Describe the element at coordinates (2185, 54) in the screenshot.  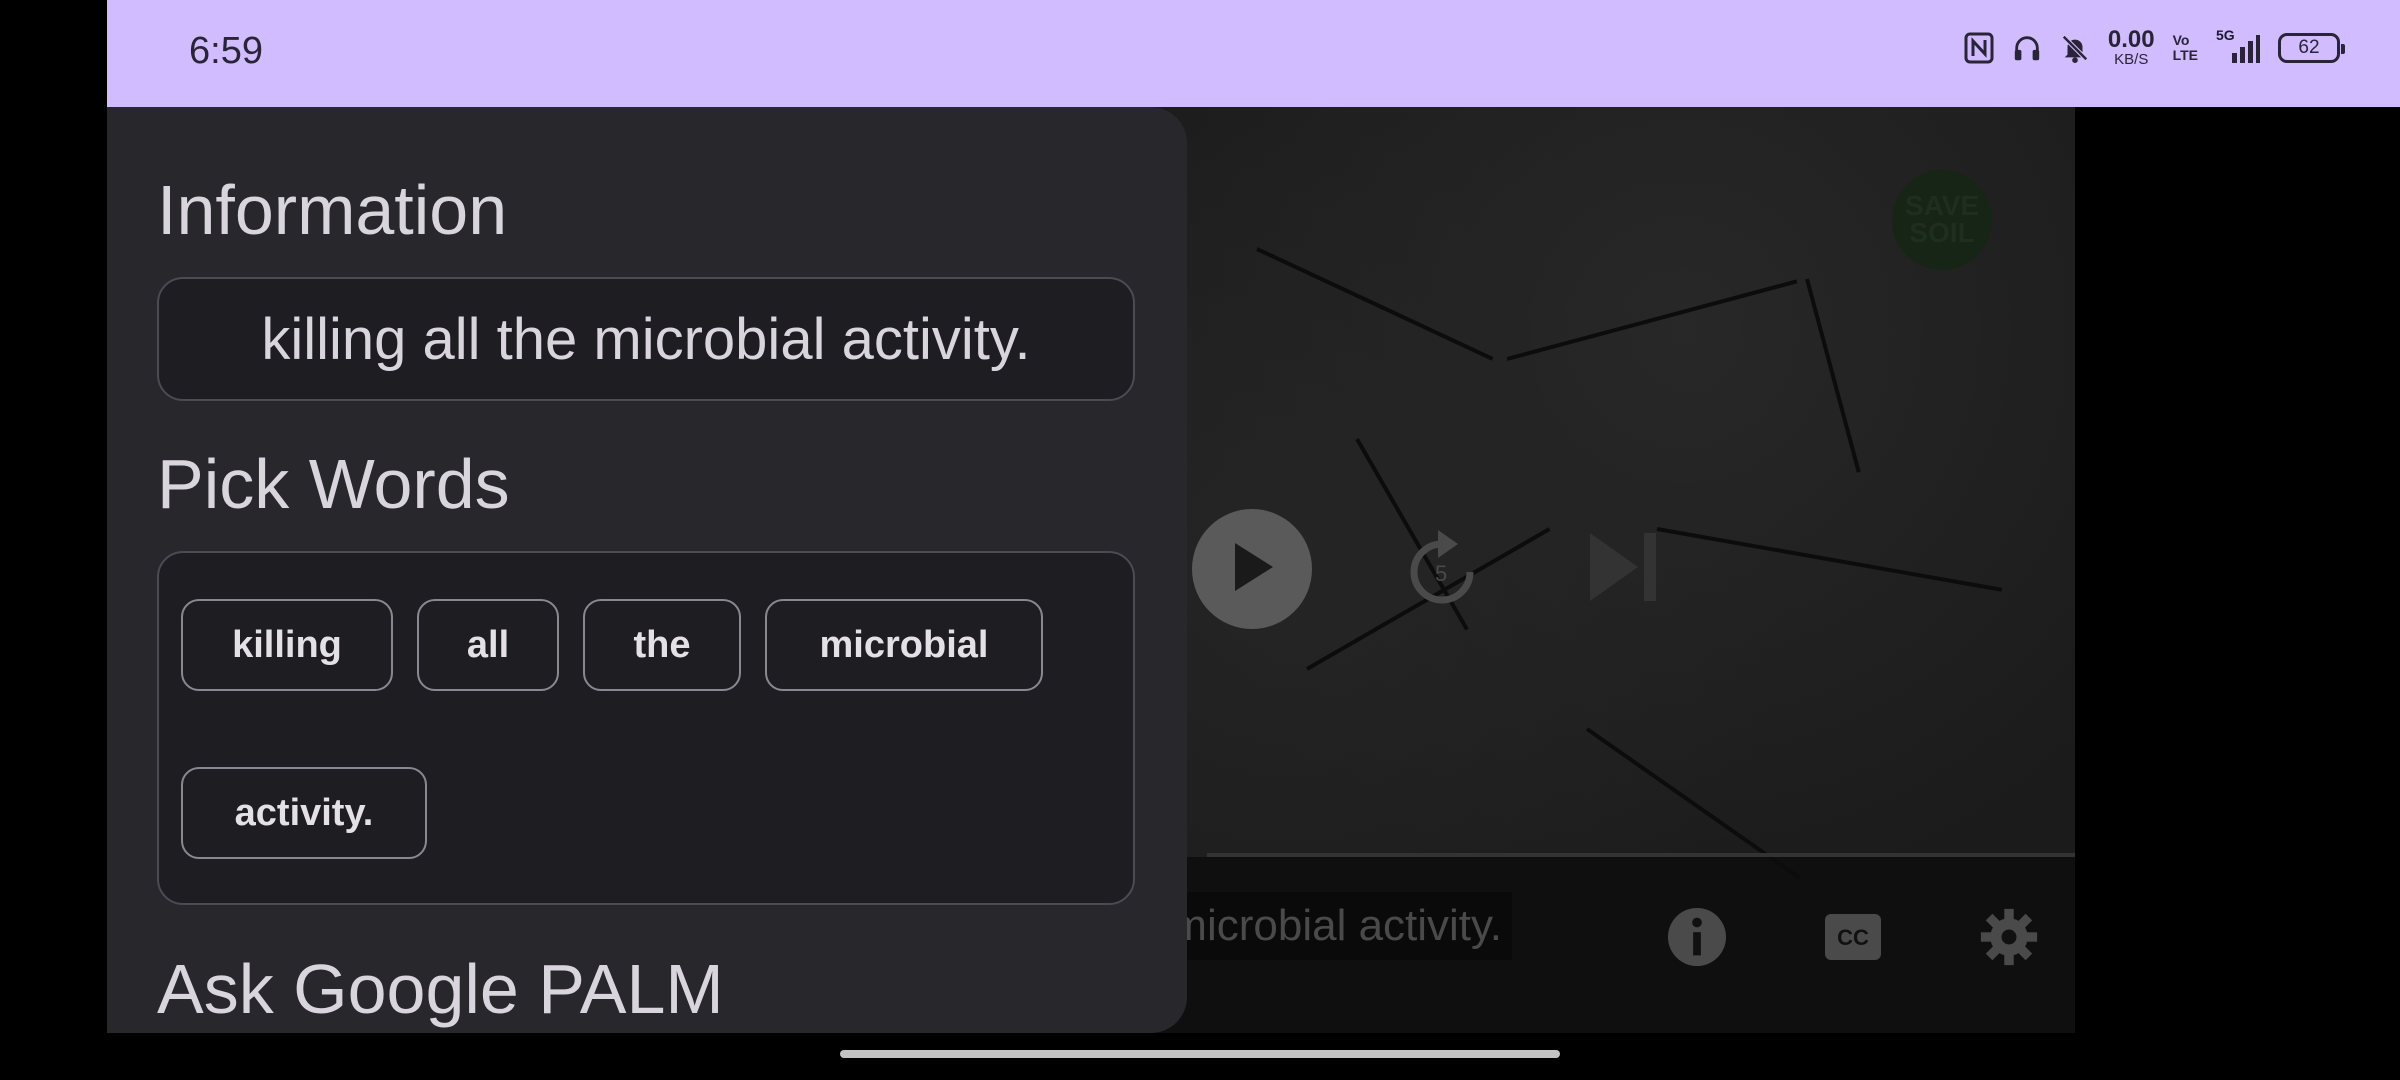
I see `volte-bottom: LTE` at that location.